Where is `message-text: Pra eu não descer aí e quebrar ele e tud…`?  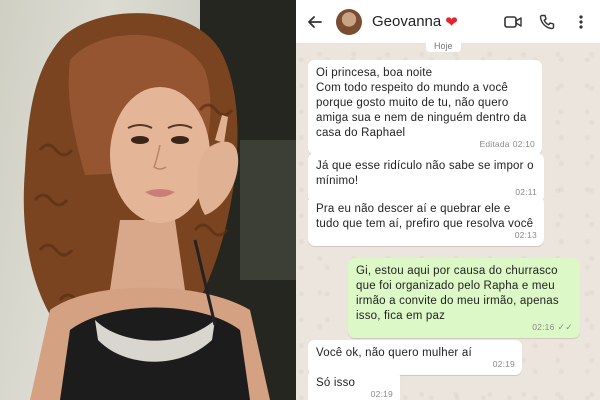
message-text: Pra eu não descer aí e quebrar ele e tud… is located at coordinates (425, 216).